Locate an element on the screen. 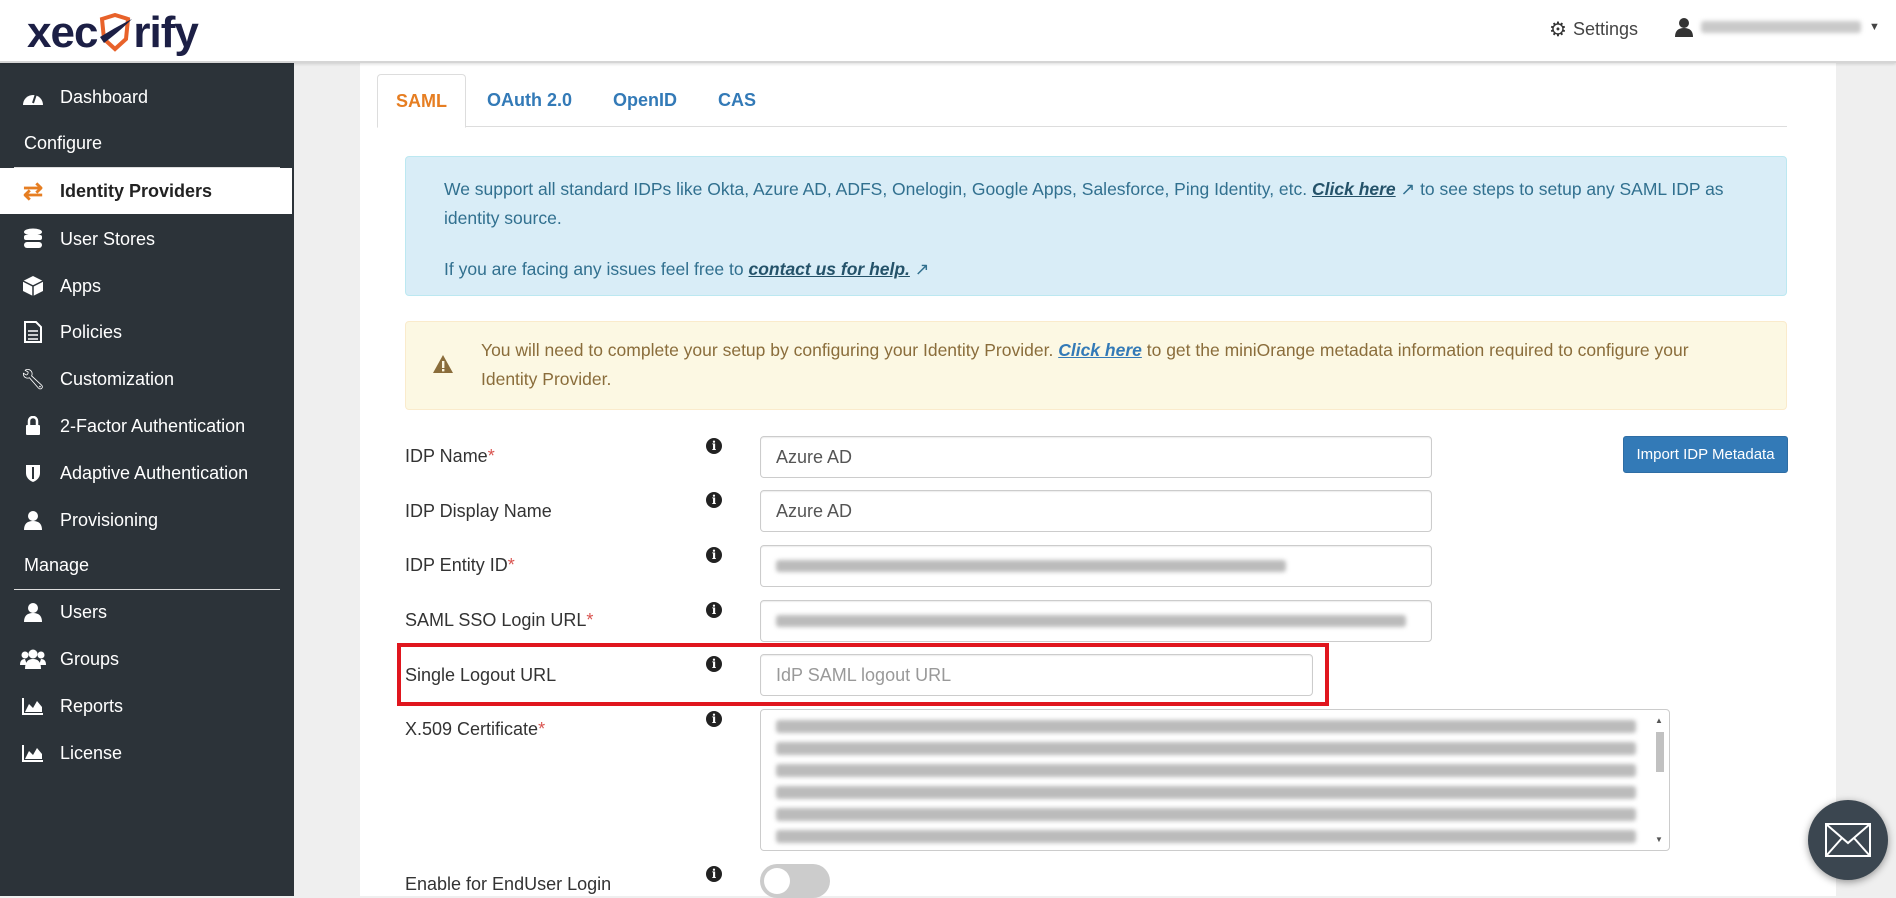  sidebar-item-label: Identity Providers is located at coordinates (136, 190).